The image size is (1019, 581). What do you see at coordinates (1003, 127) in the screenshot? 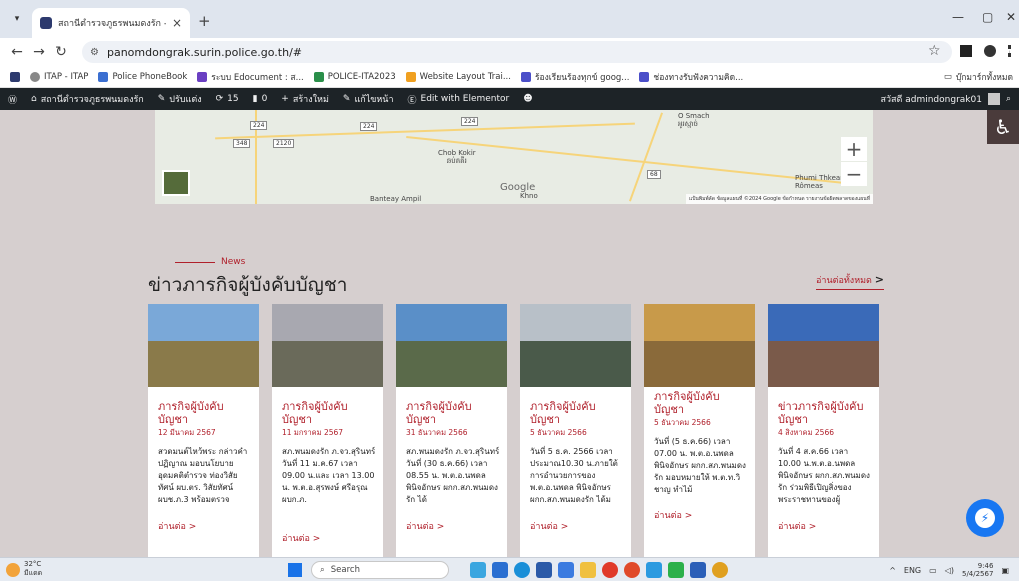
I see `accessibility-icon: ♿` at bounding box center [1003, 127].